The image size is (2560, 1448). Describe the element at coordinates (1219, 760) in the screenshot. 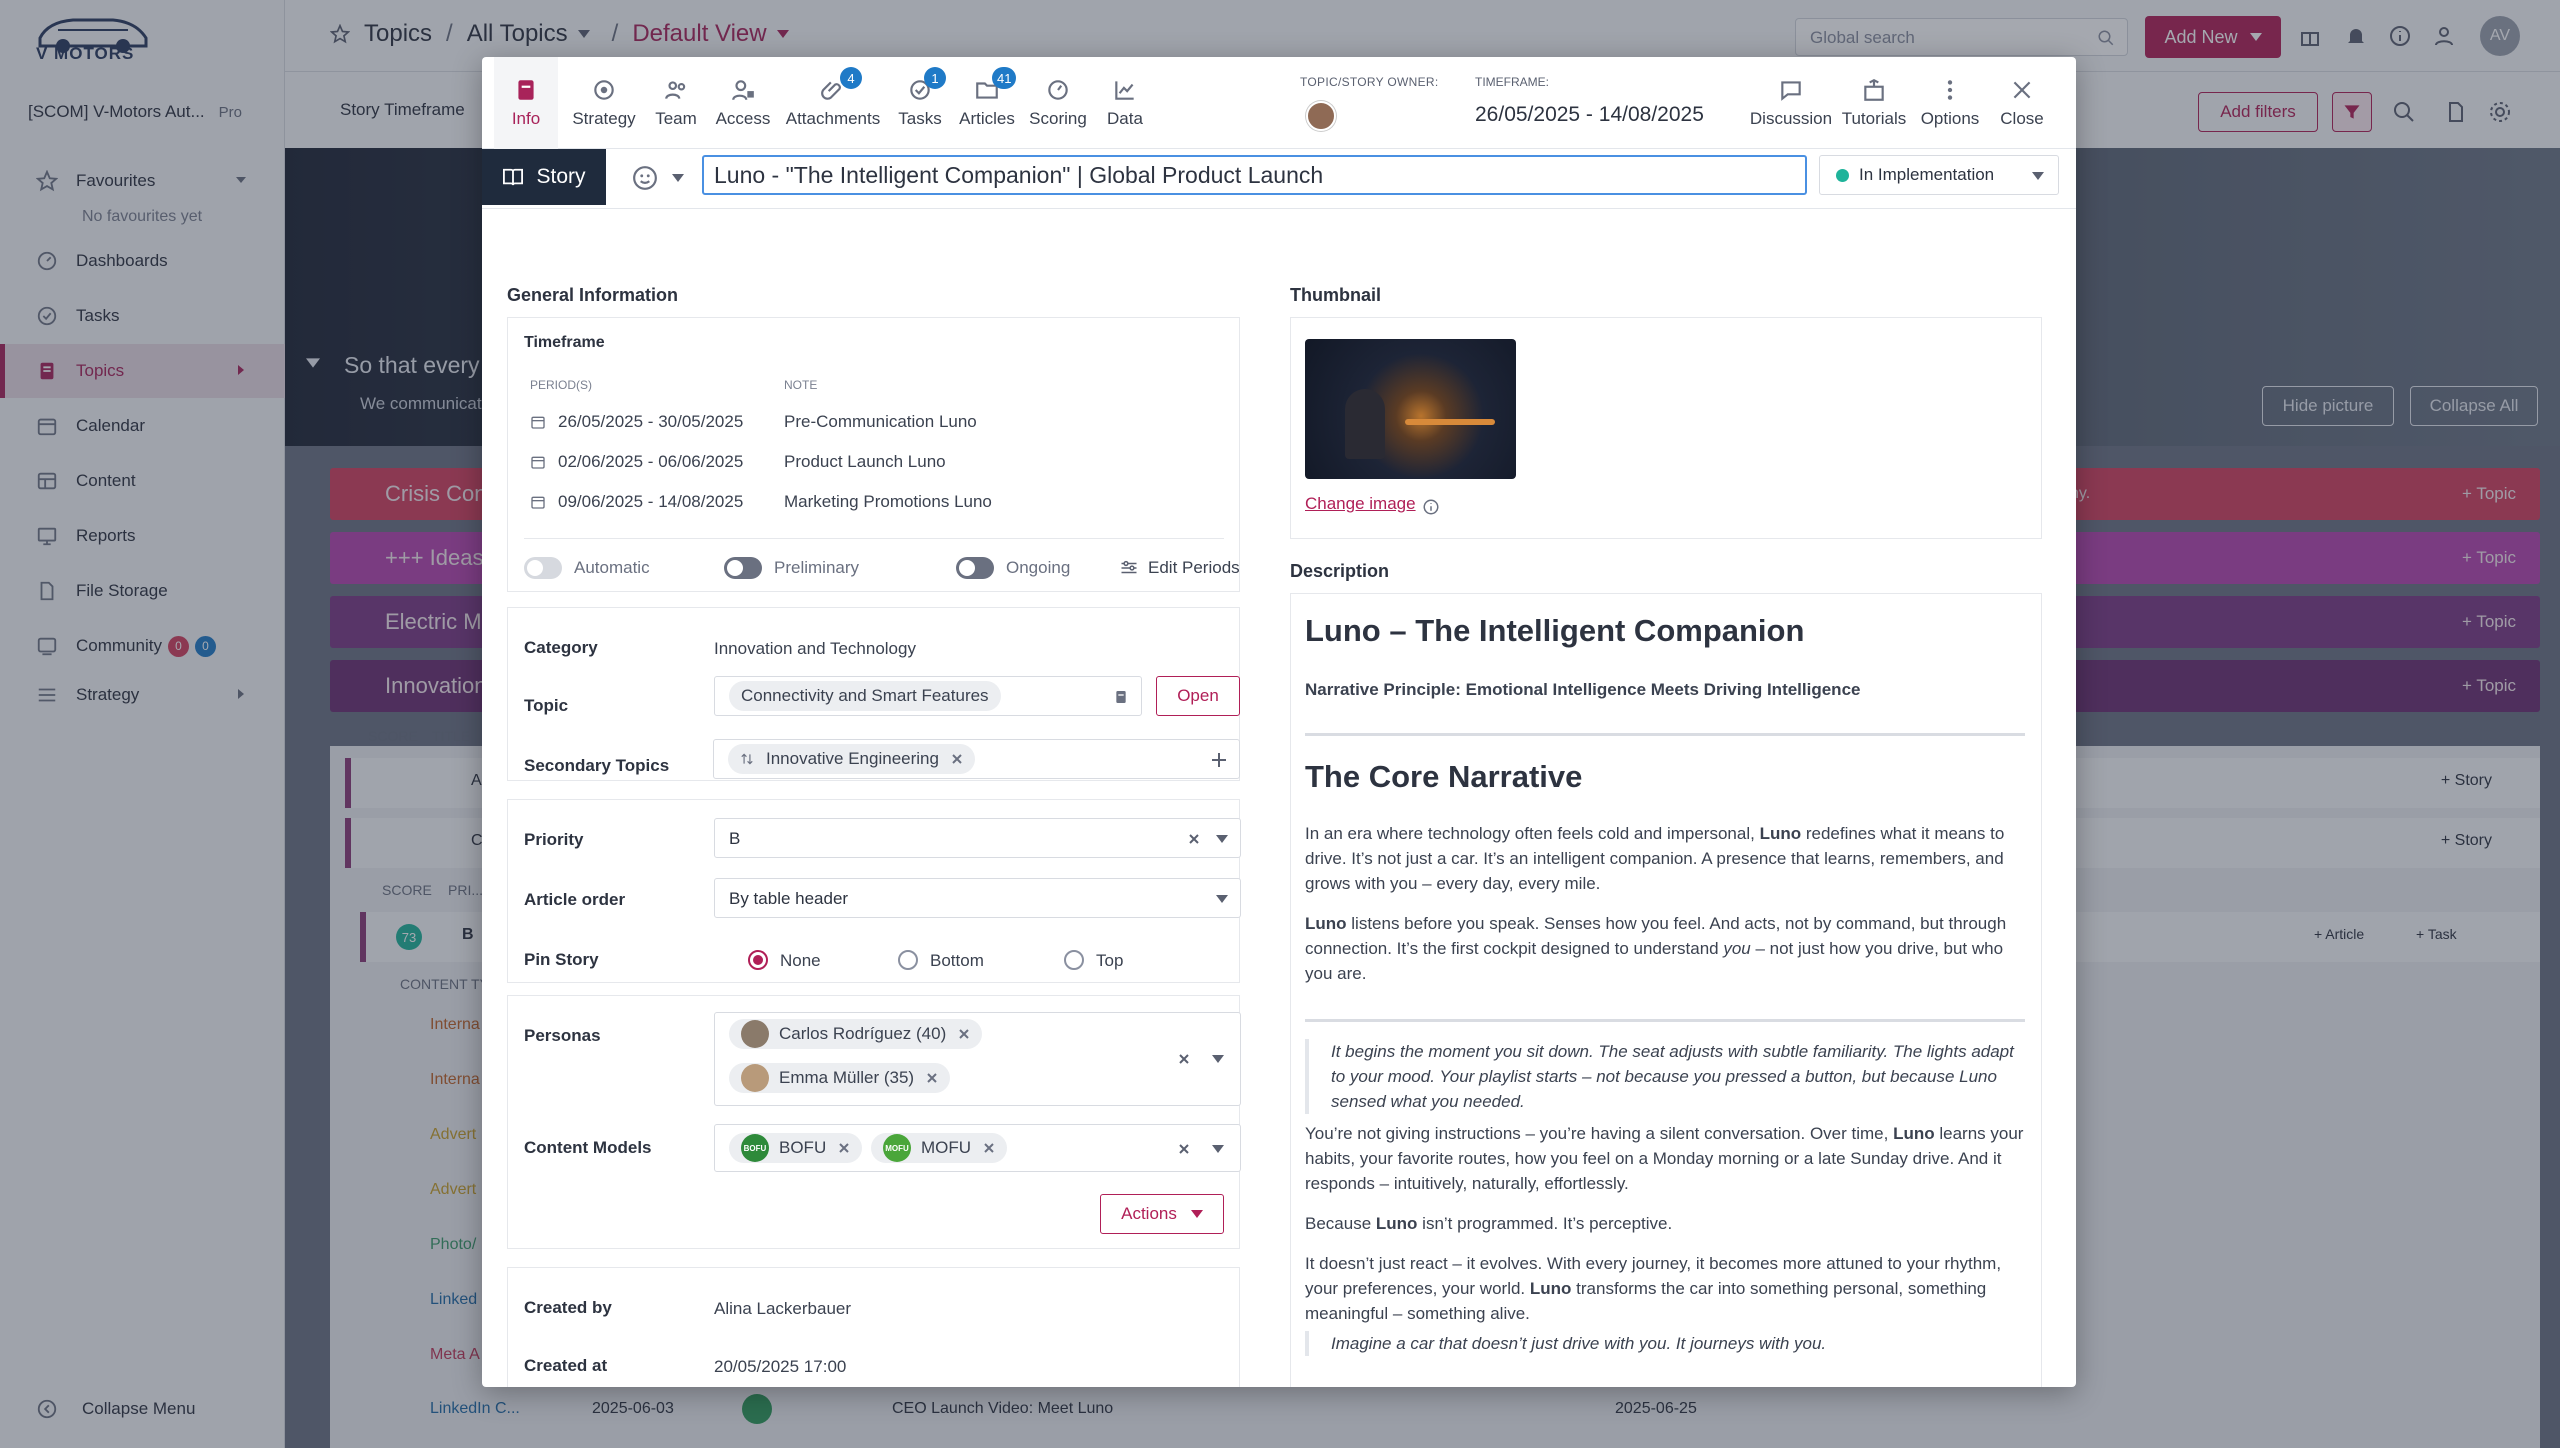

I see `plus-icon` at that location.